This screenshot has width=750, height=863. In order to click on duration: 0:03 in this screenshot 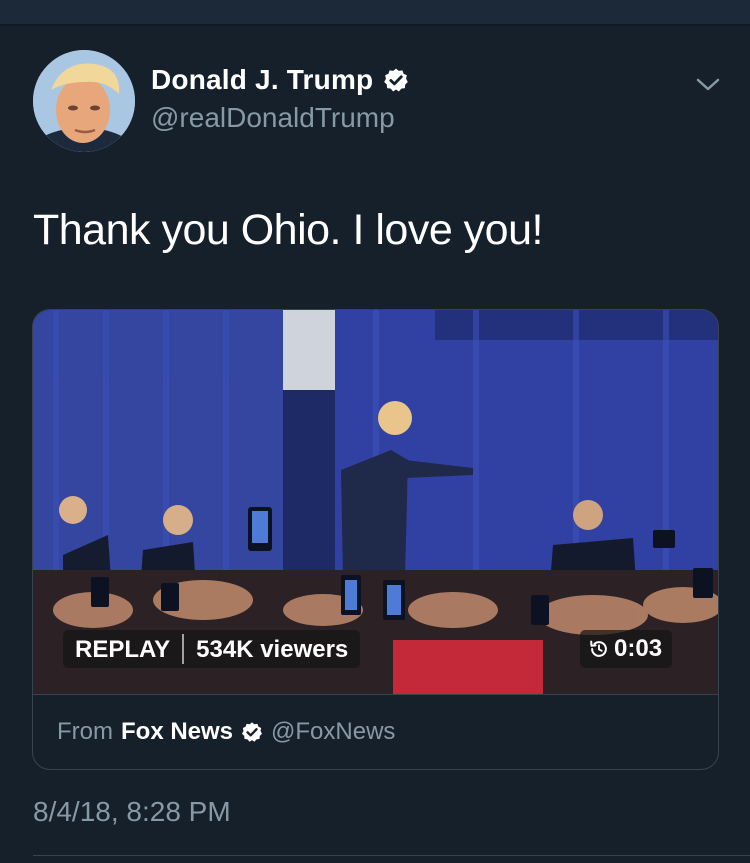, I will do `click(638, 648)`.